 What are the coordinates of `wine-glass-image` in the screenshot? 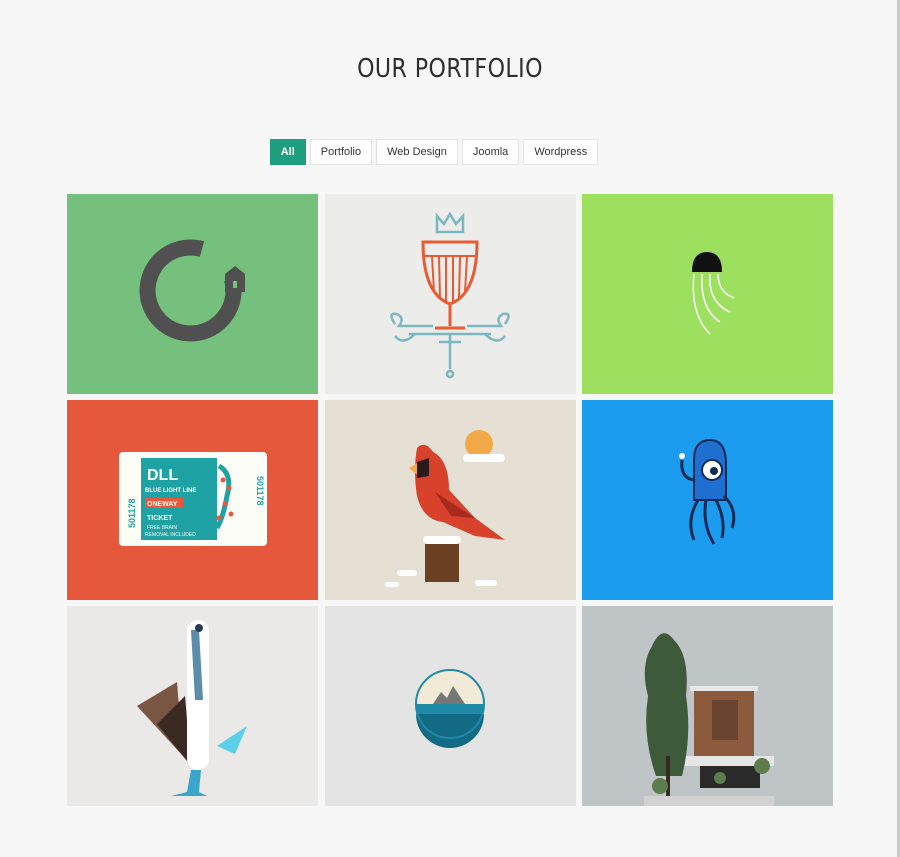 It's located at (450, 294).